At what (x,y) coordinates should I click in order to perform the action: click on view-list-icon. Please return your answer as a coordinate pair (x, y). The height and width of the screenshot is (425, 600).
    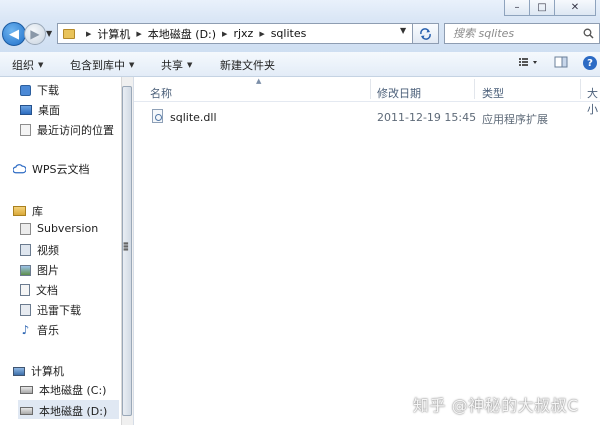
    Looking at the image, I should click on (528, 62).